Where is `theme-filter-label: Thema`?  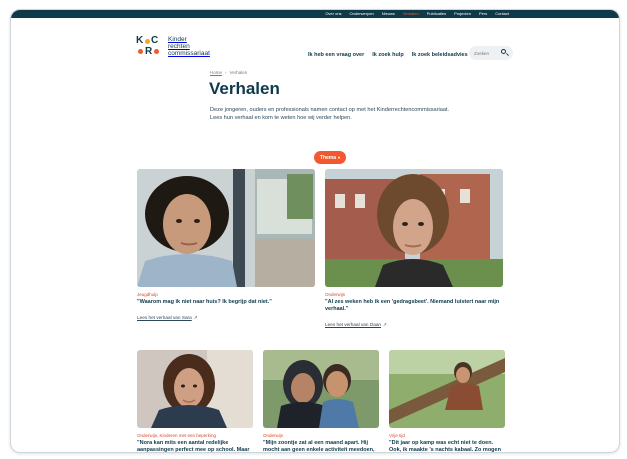 theme-filter-label: Thema is located at coordinates (328, 157).